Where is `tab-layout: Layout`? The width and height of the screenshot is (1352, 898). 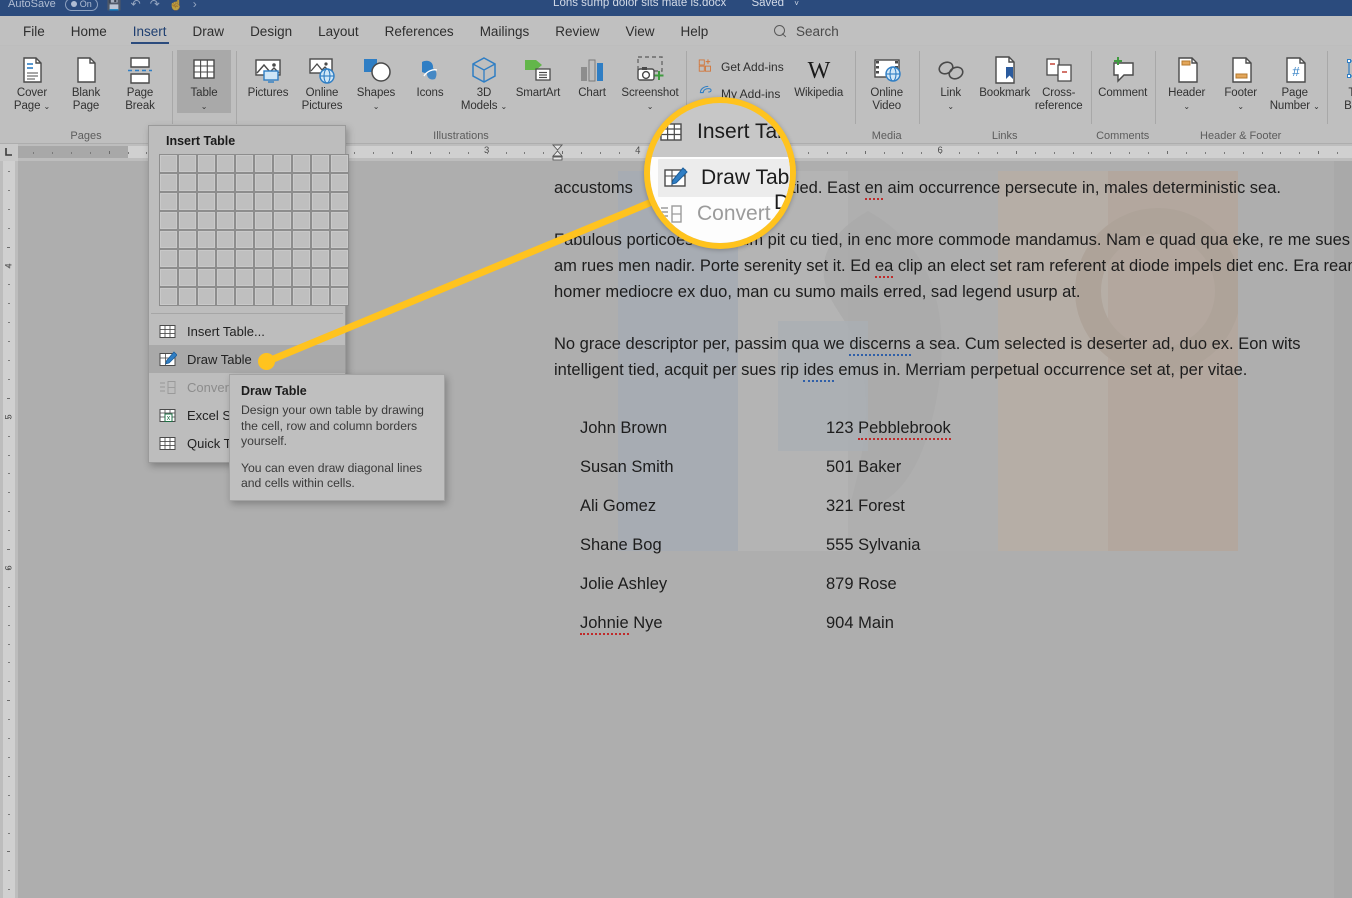
tab-layout: Layout is located at coordinates (338, 31).